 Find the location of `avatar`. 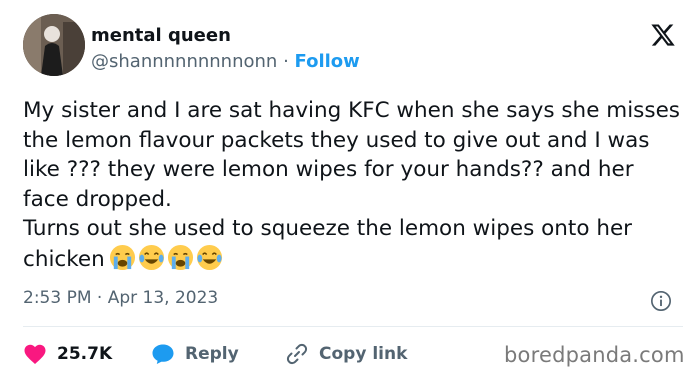

avatar is located at coordinates (54, 45).